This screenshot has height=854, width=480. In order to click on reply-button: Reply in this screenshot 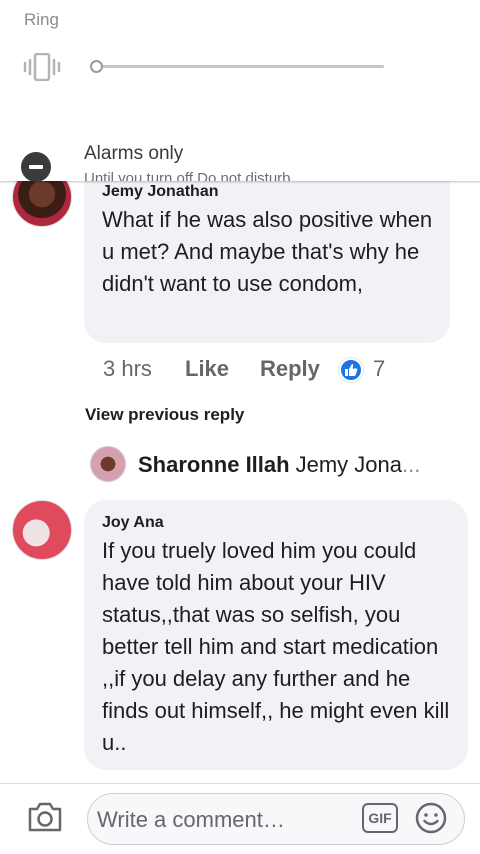, I will do `click(290, 369)`.